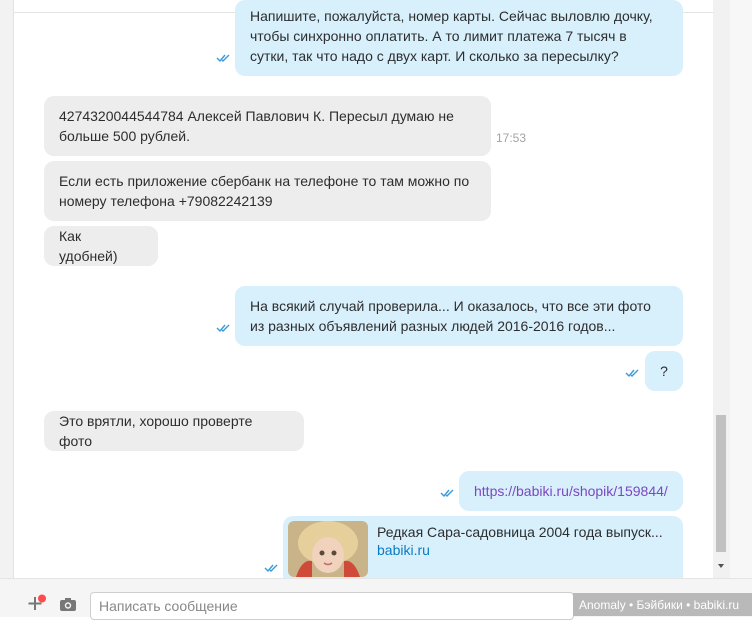 Image resolution: width=752 pixels, height=620 pixels. I want to click on message-outgoing: ?, so click(664, 371).